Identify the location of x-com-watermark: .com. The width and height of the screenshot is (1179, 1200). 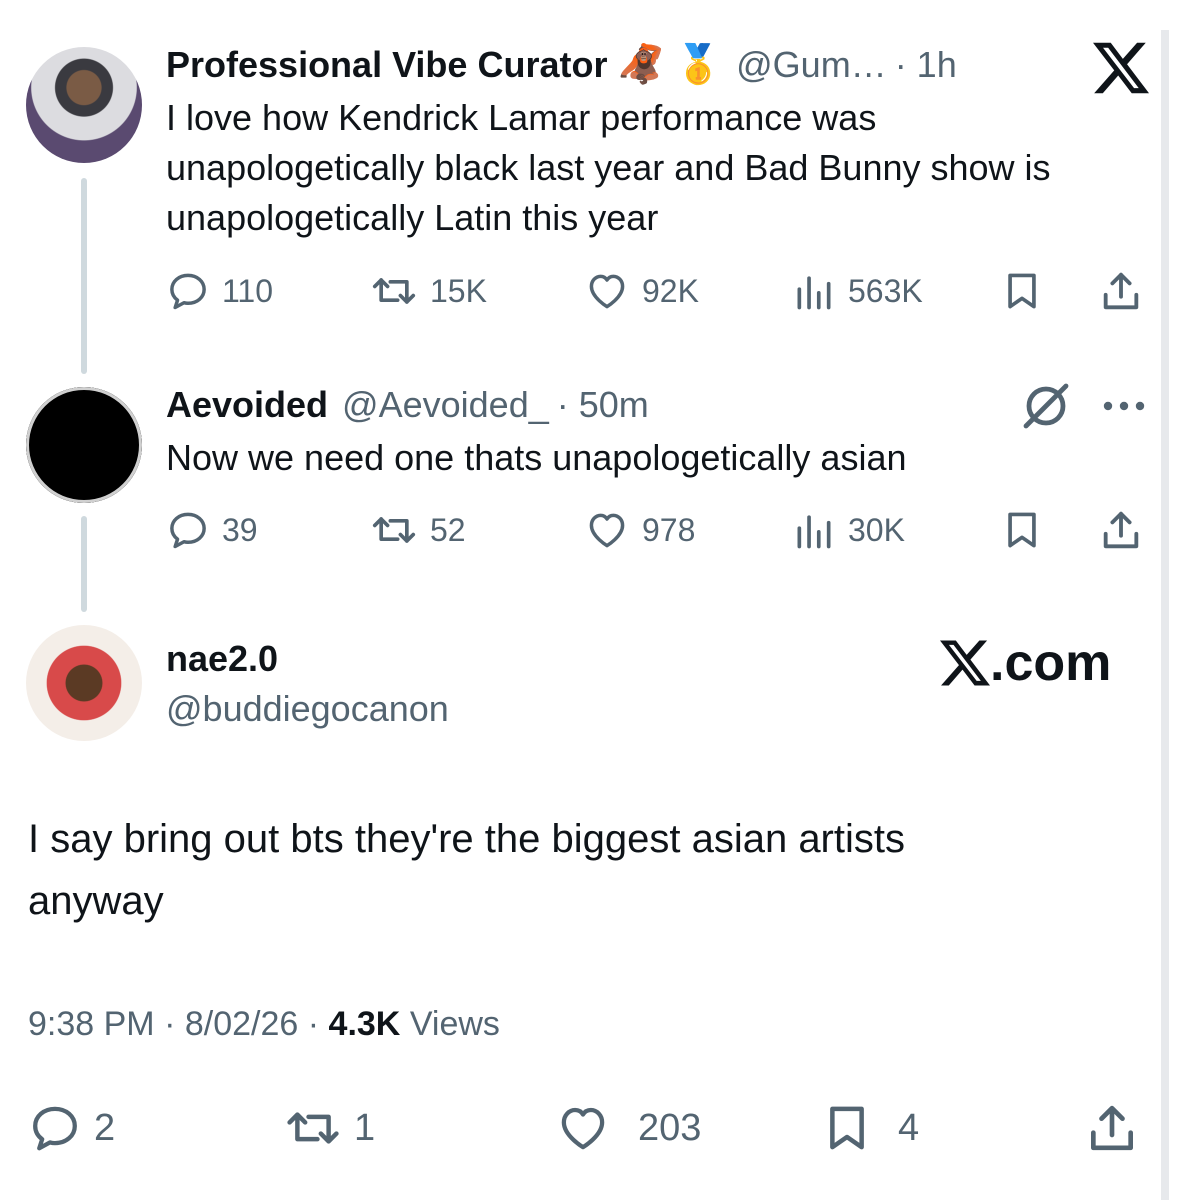
(1025, 663).